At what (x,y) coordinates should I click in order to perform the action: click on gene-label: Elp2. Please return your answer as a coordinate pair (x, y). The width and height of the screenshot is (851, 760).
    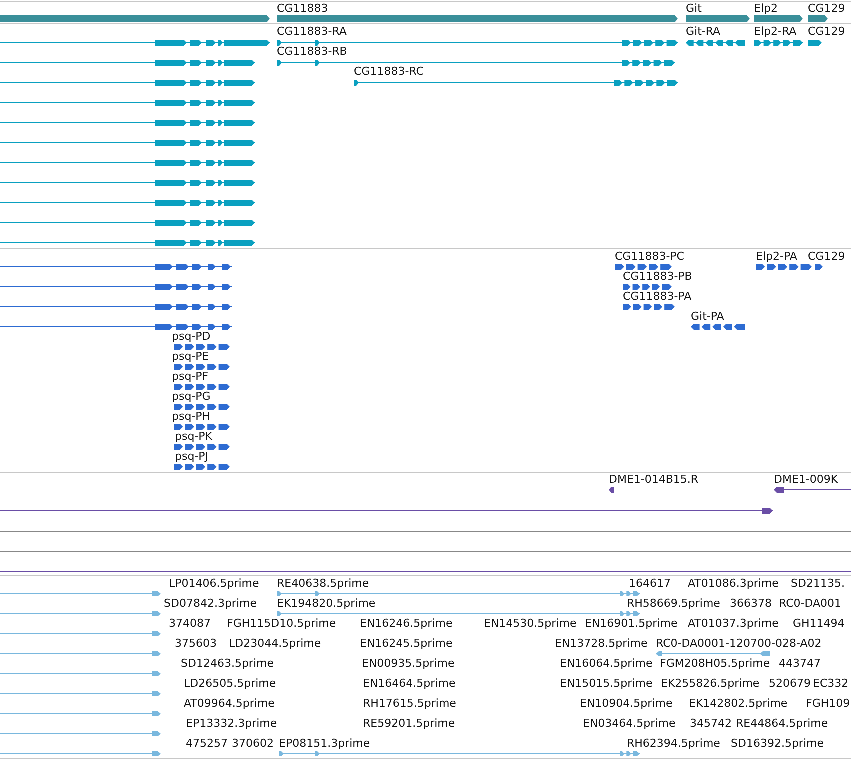
    Looking at the image, I should click on (766, 8).